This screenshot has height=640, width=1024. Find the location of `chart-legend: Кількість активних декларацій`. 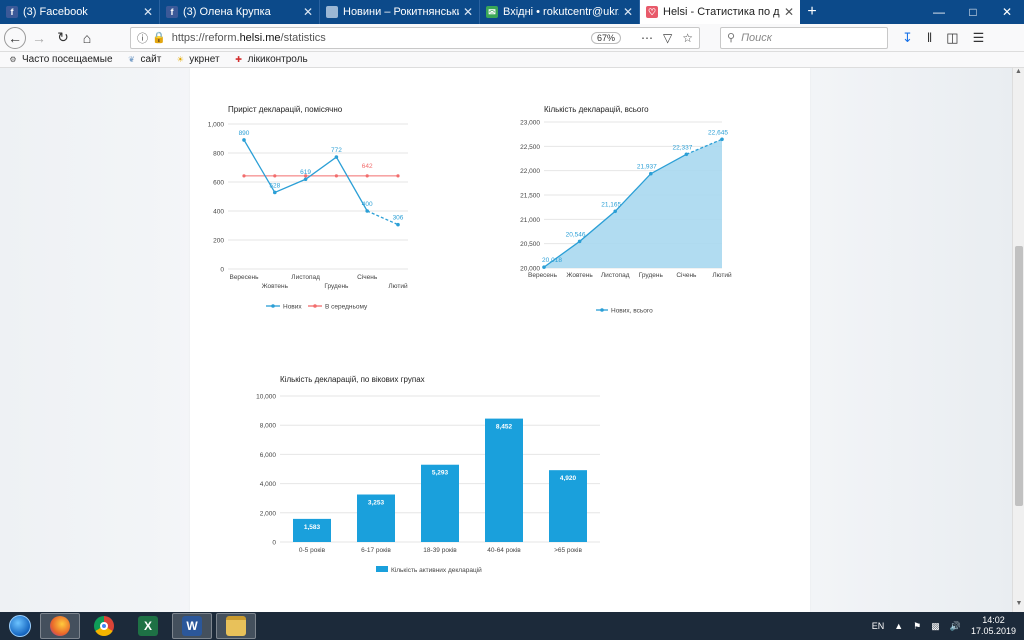

chart-legend: Кількість активних декларацій is located at coordinates (429, 570).